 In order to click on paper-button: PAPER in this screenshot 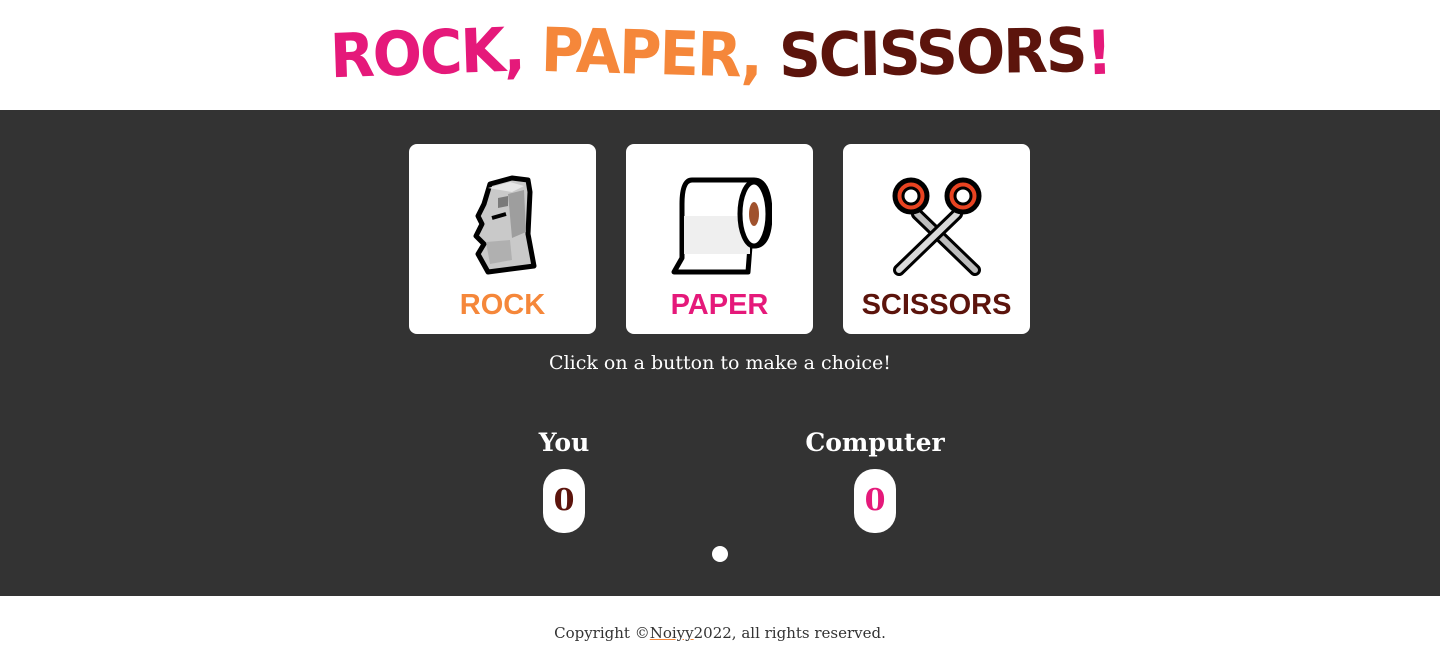, I will do `click(719, 239)`.